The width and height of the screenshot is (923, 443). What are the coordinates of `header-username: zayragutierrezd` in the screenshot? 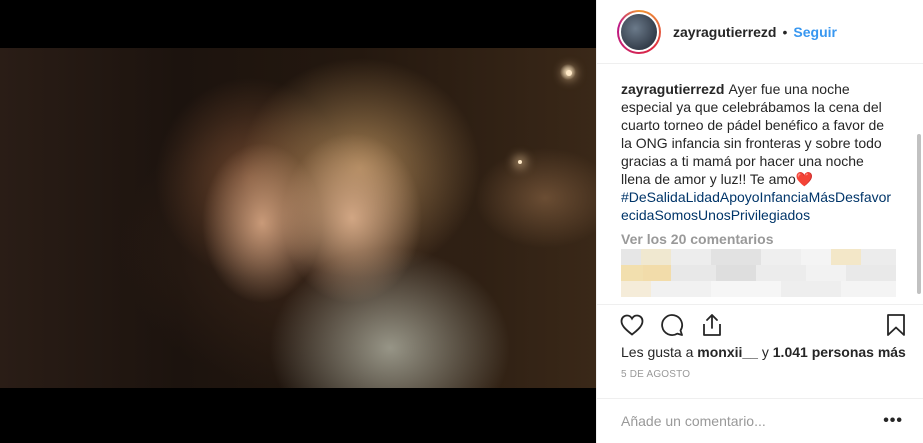 It's located at (724, 32).